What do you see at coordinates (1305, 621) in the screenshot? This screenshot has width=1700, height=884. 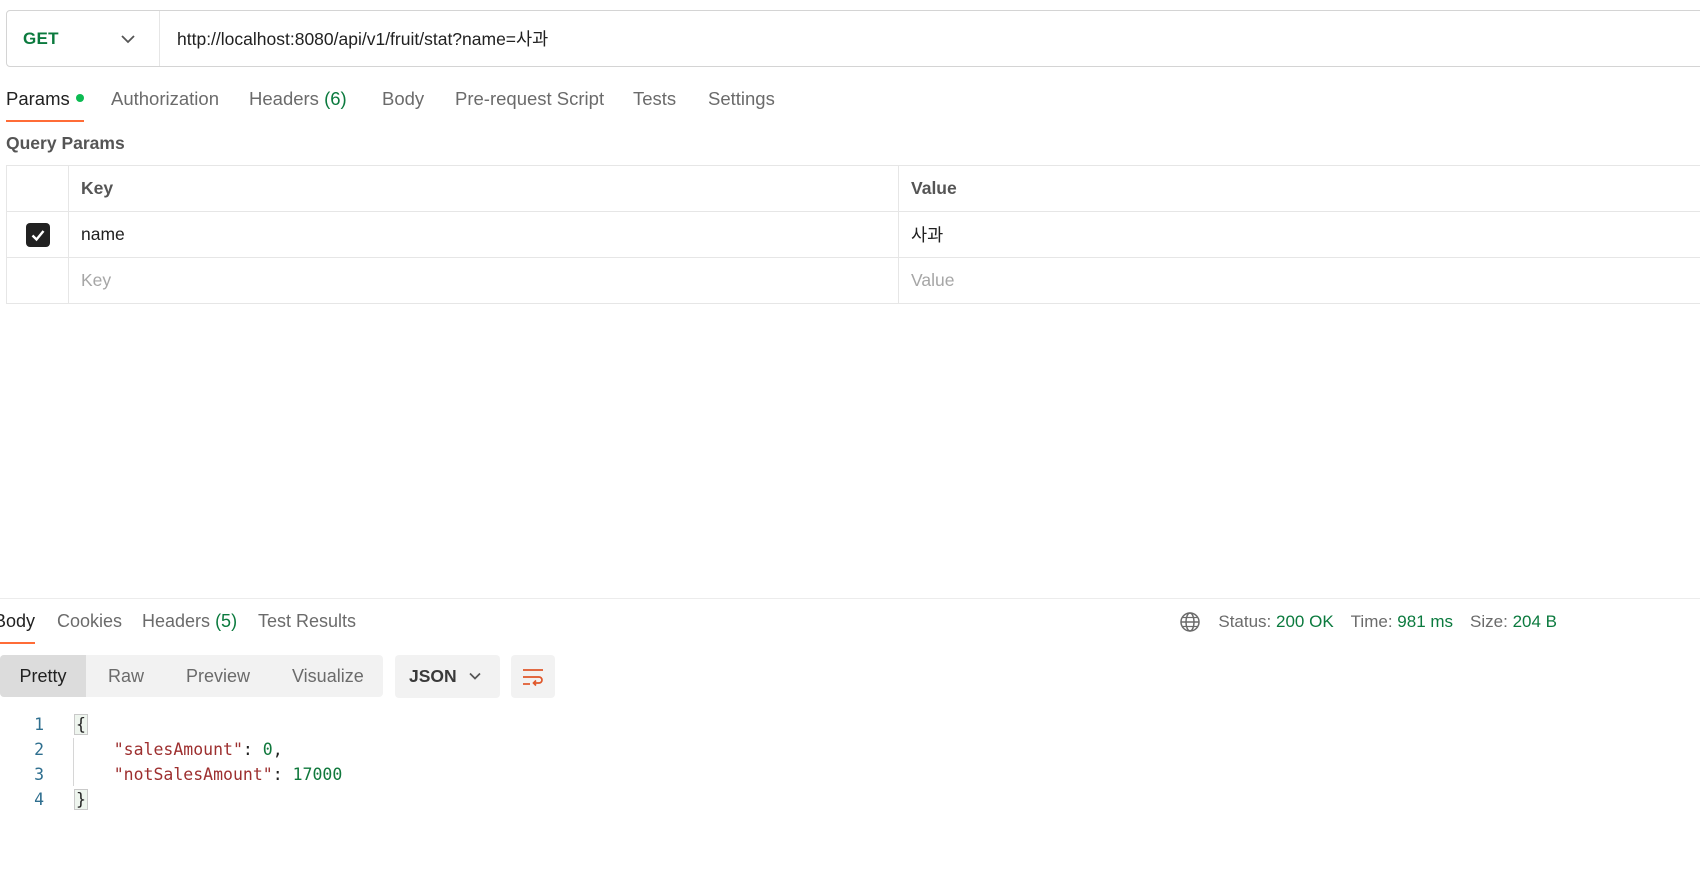 I see `status-value: 200 OK` at bounding box center [1305, 621].